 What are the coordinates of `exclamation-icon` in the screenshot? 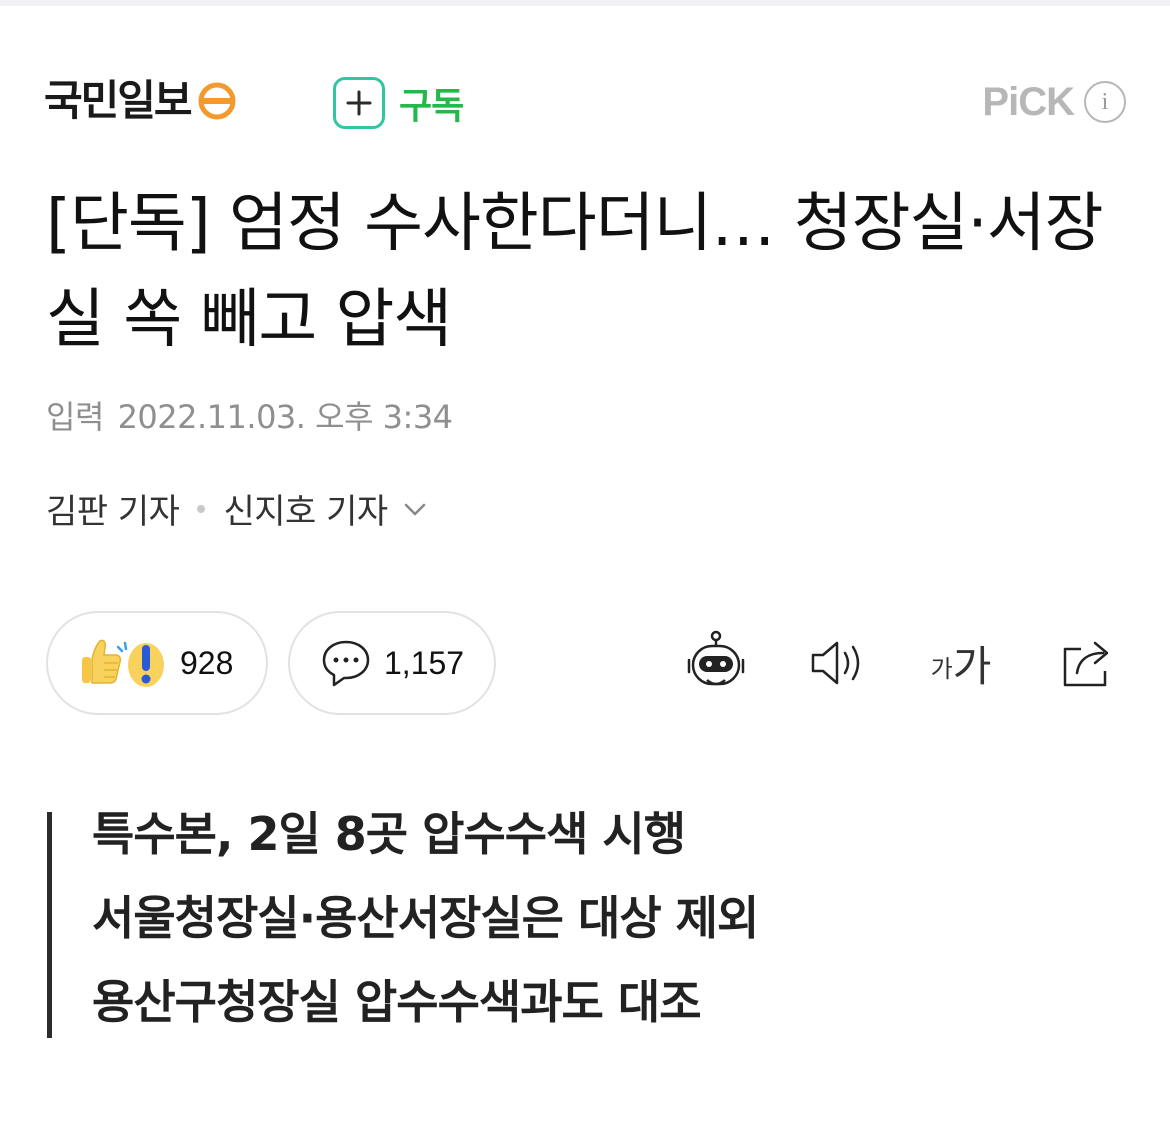 It's located at (140, 664).